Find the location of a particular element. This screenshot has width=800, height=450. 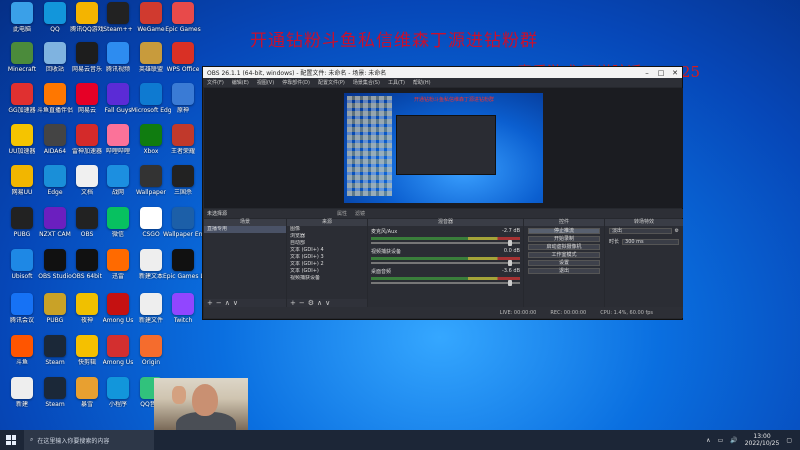

system-tray: ∧ ▭ 🔊 13:00 2022/10/25 ▢ is located at coordinates (753, 440).